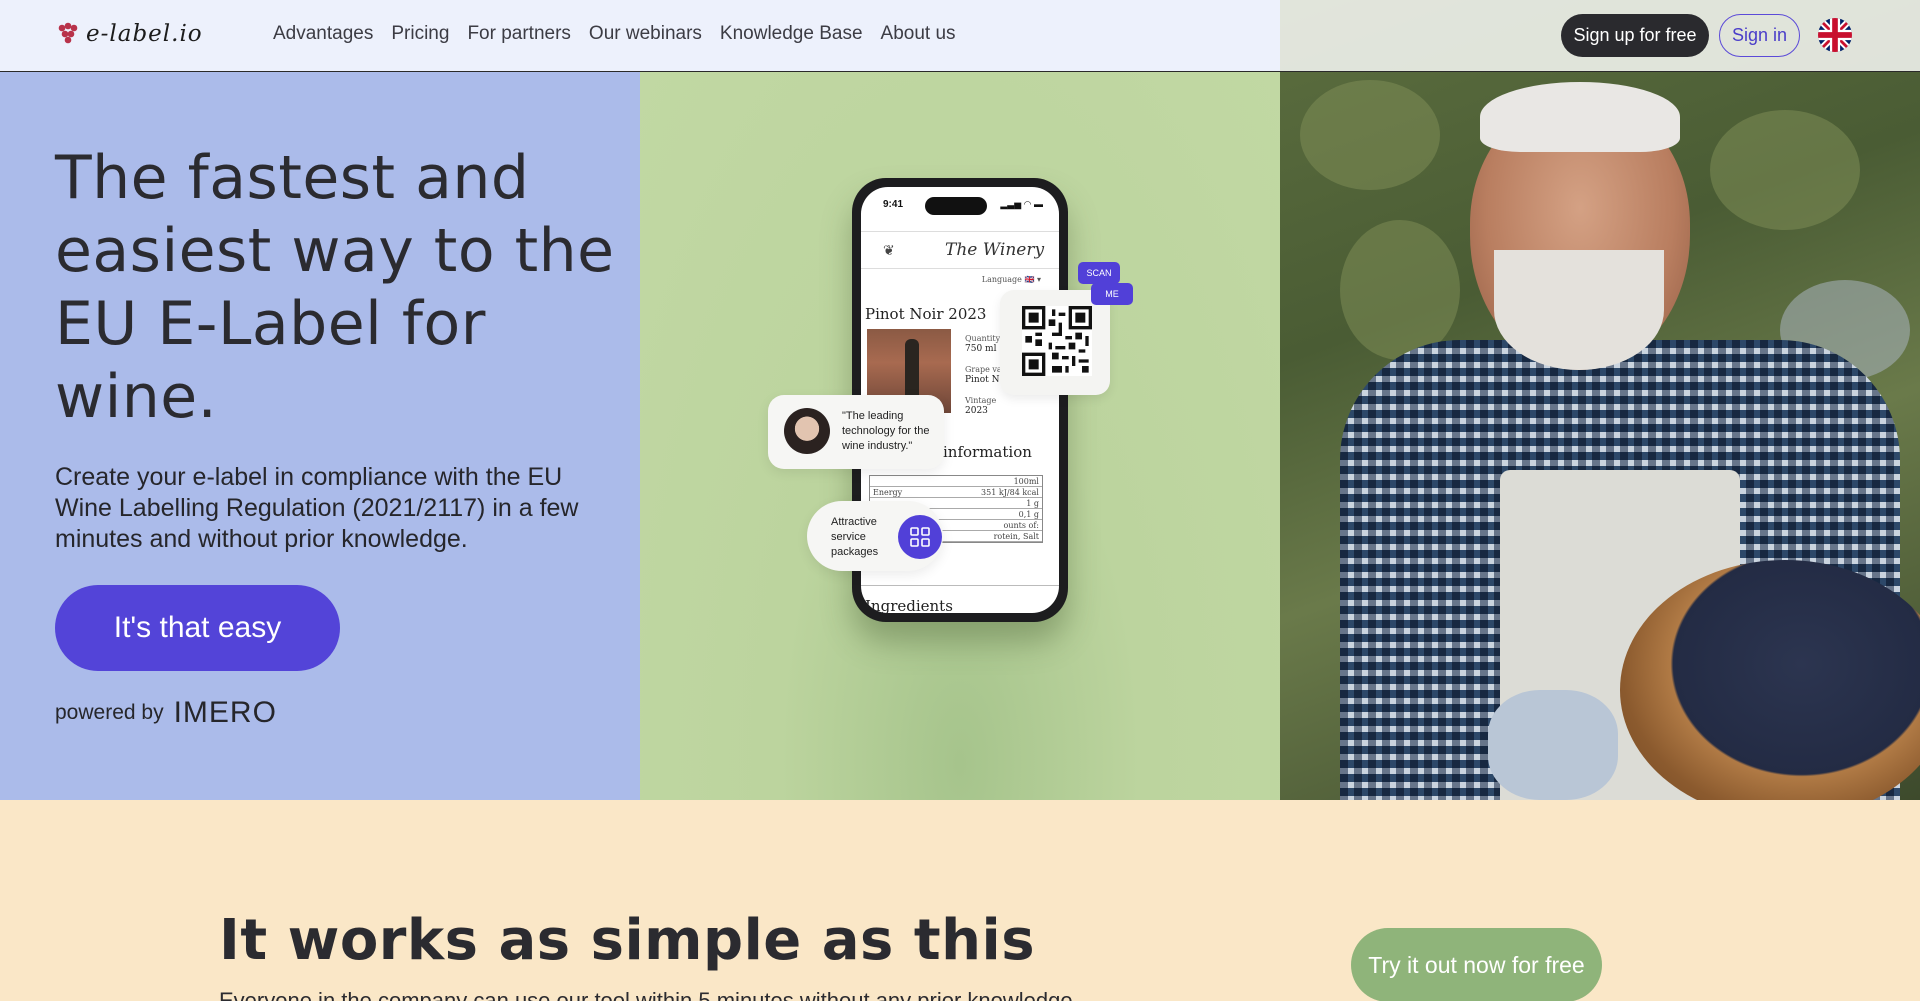  What do you see at coordinates (645, 34) in the screenshot?
I see `nav-webinars: Our webinars` at bounding box center [645, 34].